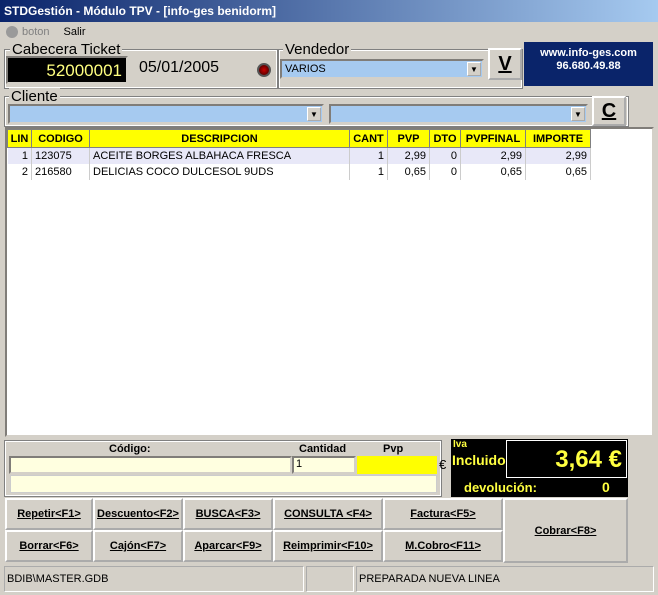 Image resolution: width=658 pixels, height=595 pixels. I want to click on column-header: CODIGO, so click(60, 138).